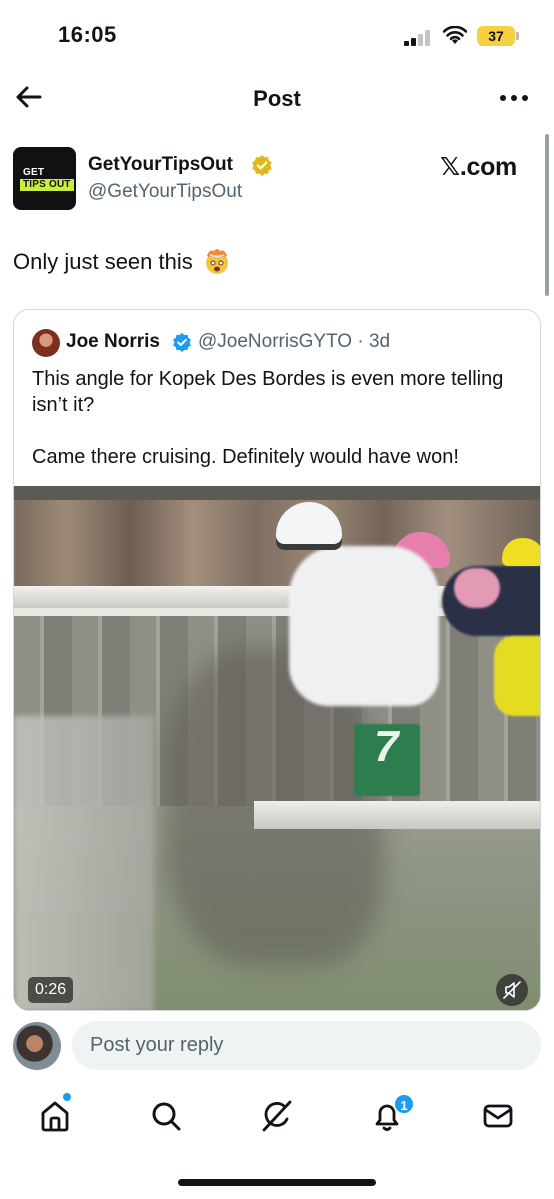 Image resolution: width=554 pixels, height=1199 pixels. I want to click on home-icon, so click(55, 1116).